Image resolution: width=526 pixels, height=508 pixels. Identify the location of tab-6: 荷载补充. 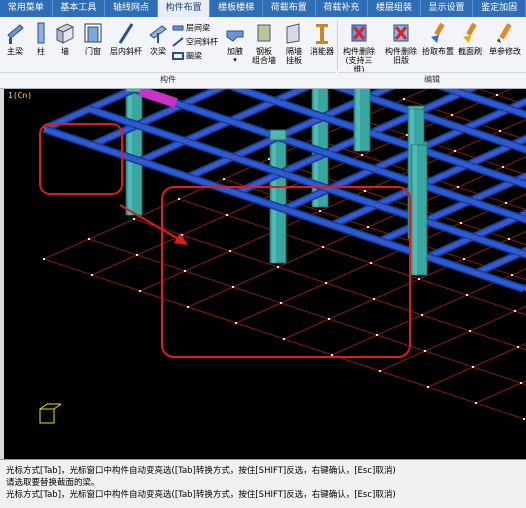
(342, 8).